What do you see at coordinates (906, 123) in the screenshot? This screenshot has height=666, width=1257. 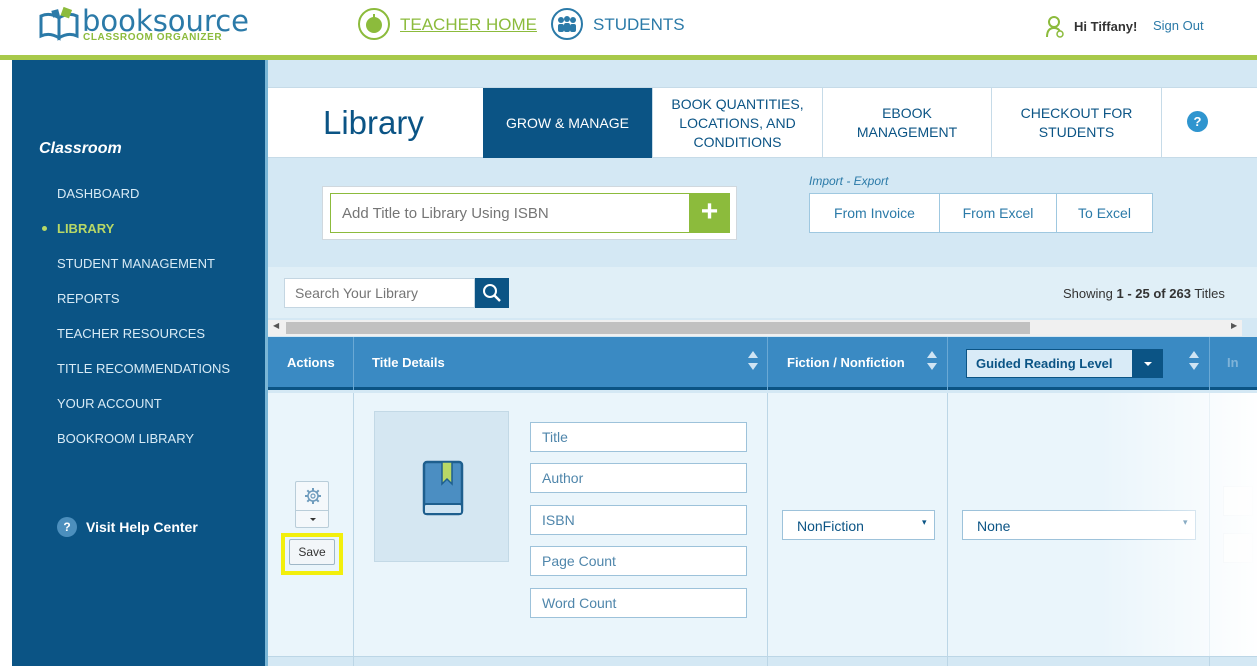 I see `tab-ebook-management: eBOOK MANAGEMENT` at bounding box center [906, 123].